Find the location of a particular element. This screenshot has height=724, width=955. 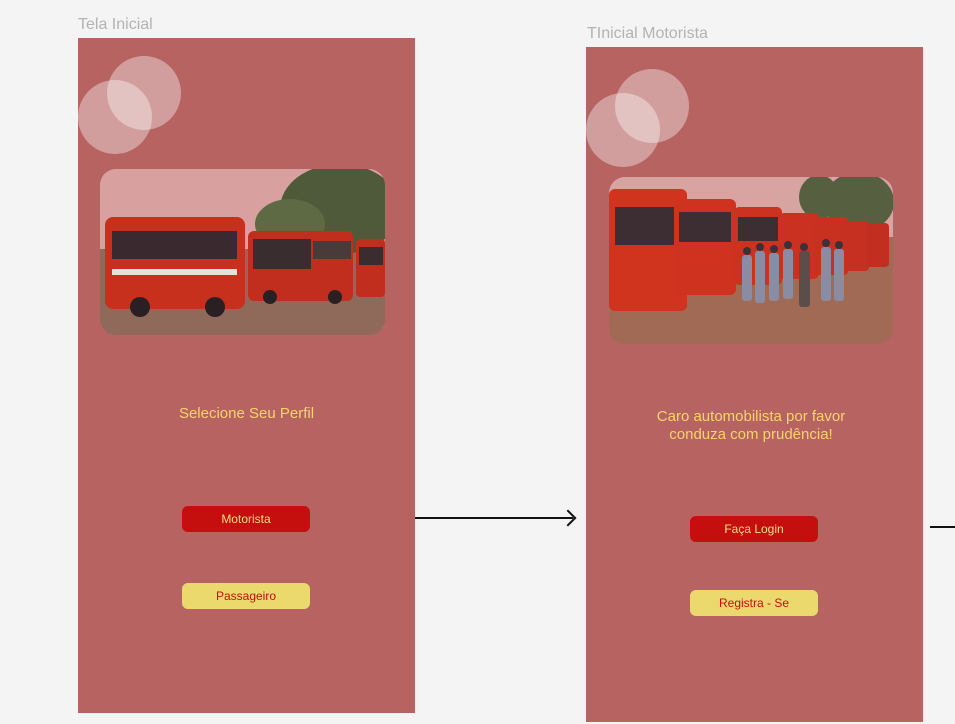

register-button: Registra - Se is located at coordinates (754, 603).